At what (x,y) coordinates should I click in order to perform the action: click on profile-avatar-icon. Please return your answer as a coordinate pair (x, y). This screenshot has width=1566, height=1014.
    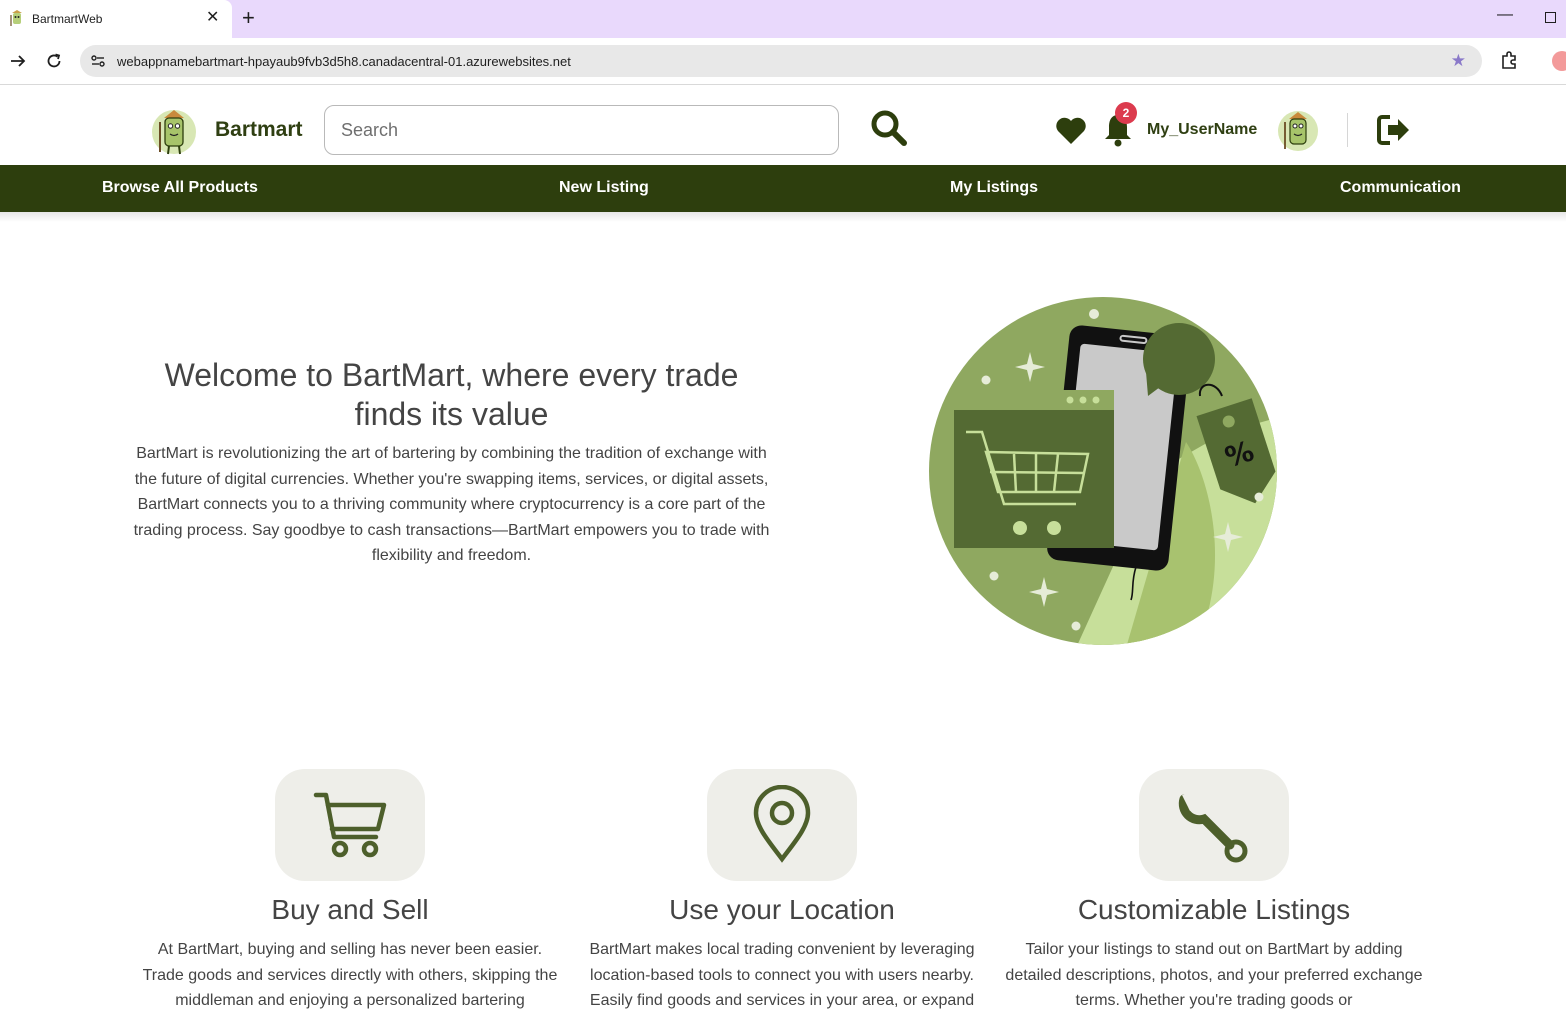
    Looking at the image, I should click on (1559, 61).